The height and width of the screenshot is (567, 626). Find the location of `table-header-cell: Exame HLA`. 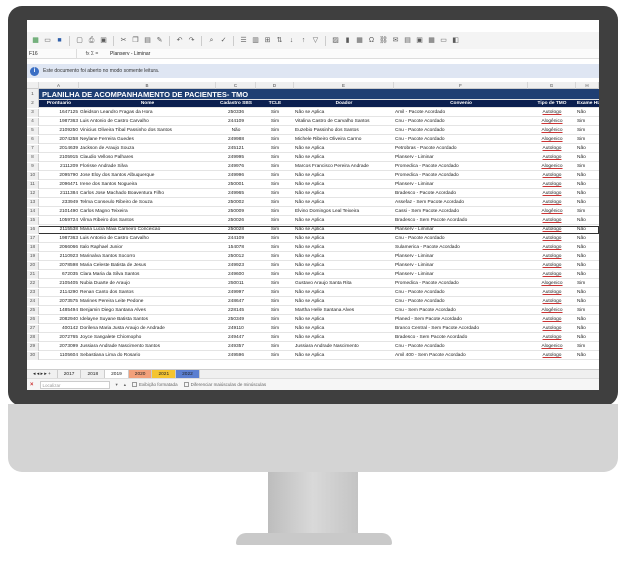

table-header-cell: Exame HLA is located at coordinates (587, 104).